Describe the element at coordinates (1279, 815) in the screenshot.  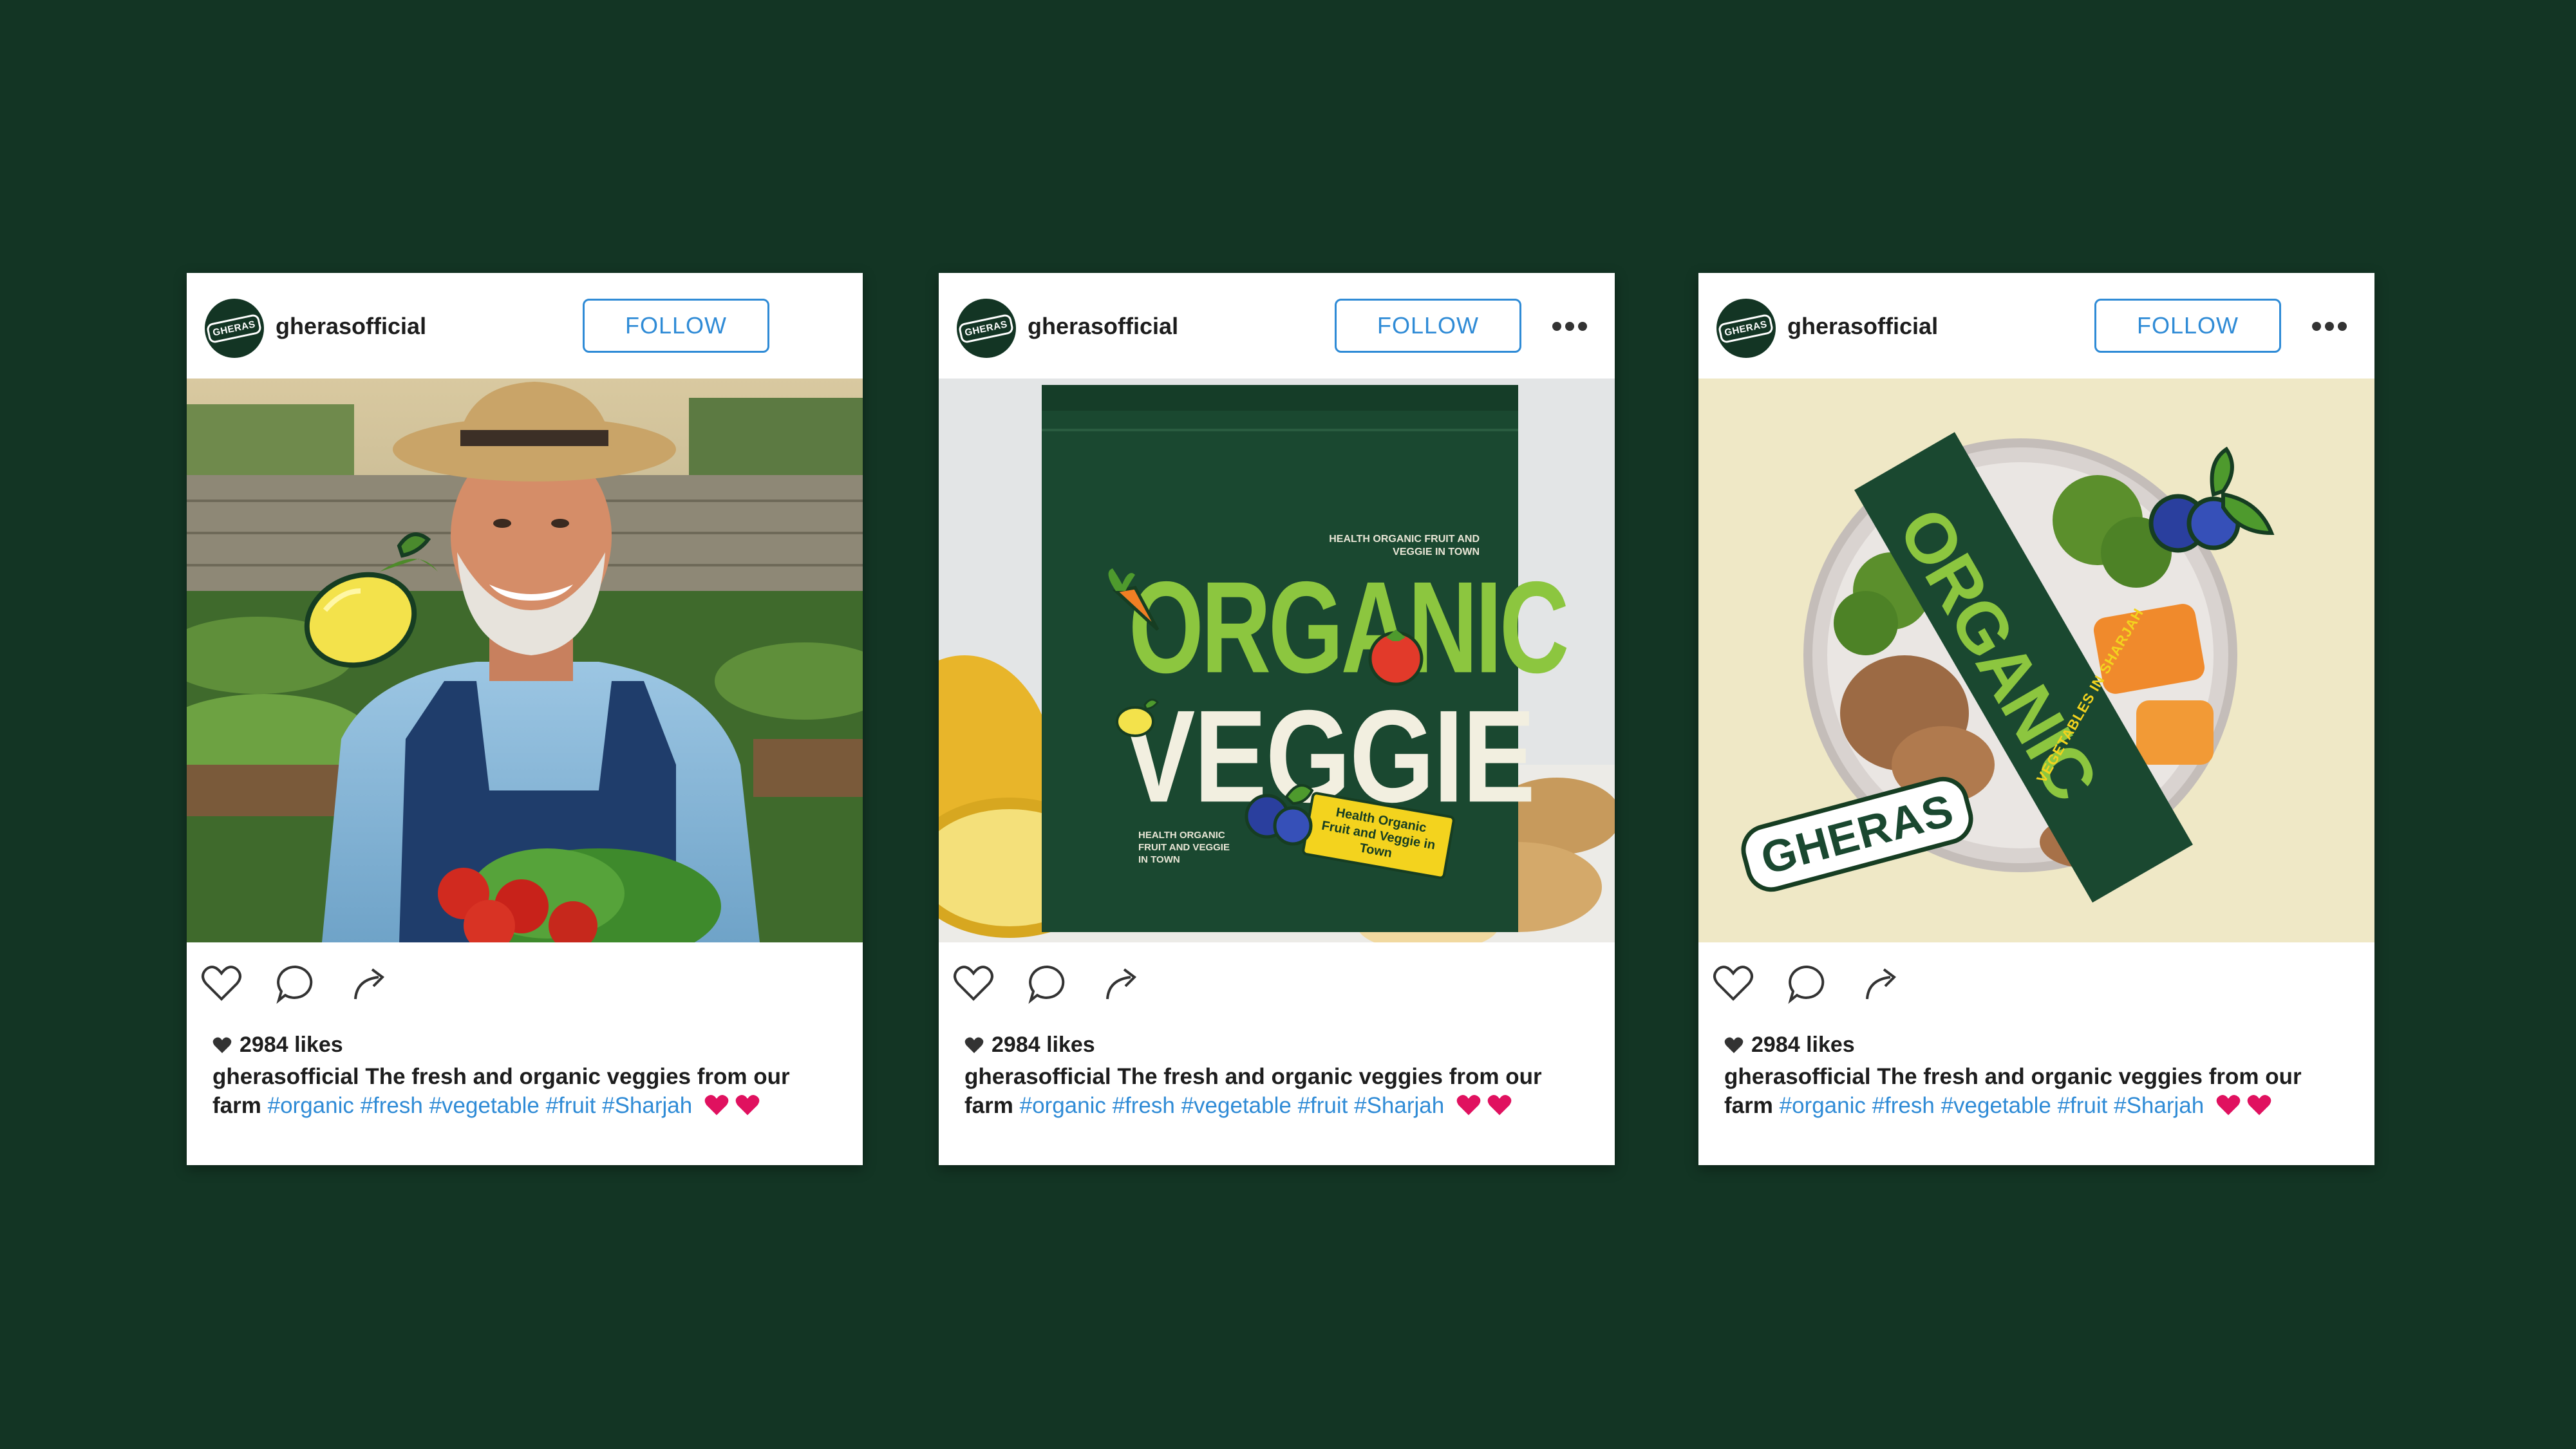
I see `blueberry-icon` at that location.